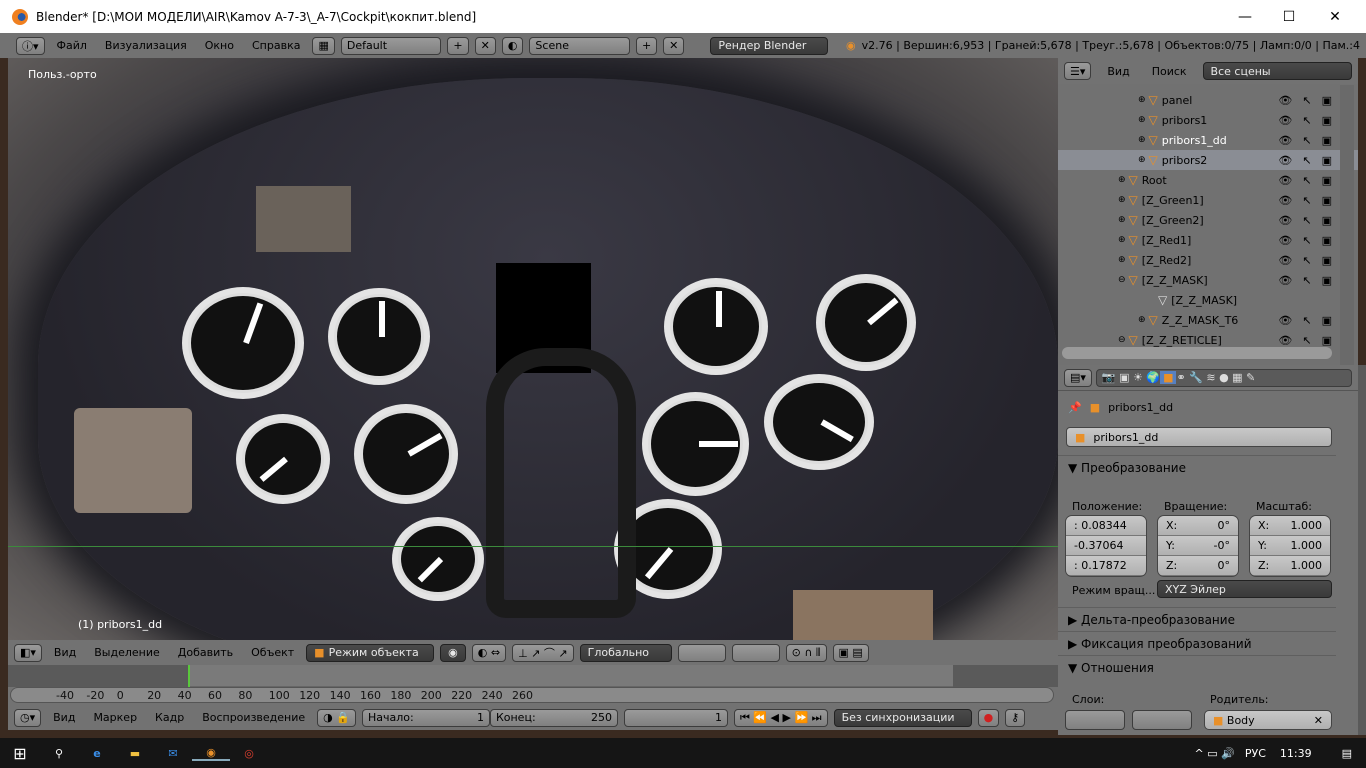 Image resolution: width=1366 pixels, height=768 pixels. I want to click on parent-field: ■ Body ✕, so click(1268, 720).